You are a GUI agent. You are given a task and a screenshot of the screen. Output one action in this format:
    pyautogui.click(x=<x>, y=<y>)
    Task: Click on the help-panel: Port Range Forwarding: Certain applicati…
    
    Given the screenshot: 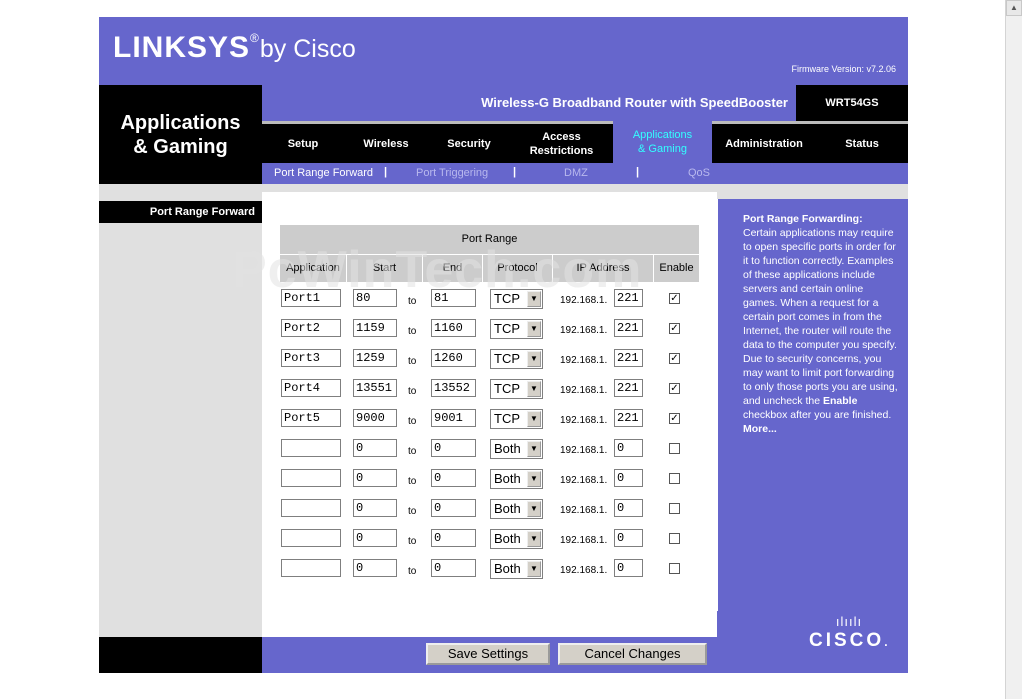 What is the action you would take?
    pyautogui.click(x=813, y=405)
    